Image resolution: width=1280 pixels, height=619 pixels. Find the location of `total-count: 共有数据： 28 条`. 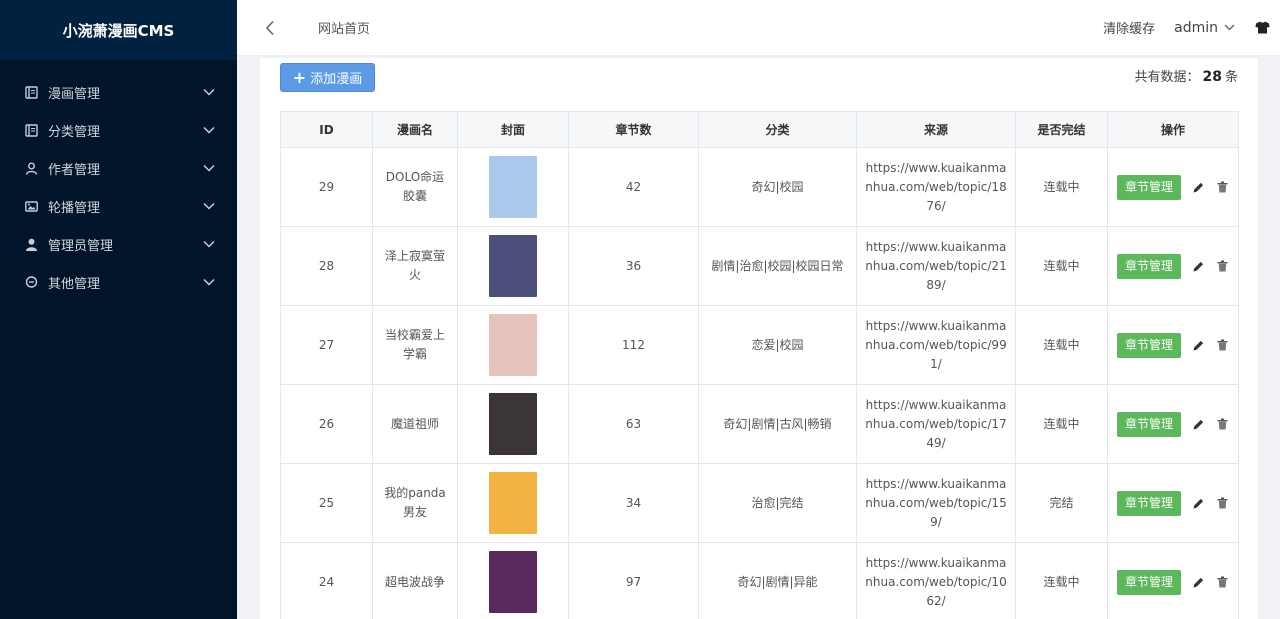

total-count: 共有数据： 28 条 is located at coordinates (1186, 75).